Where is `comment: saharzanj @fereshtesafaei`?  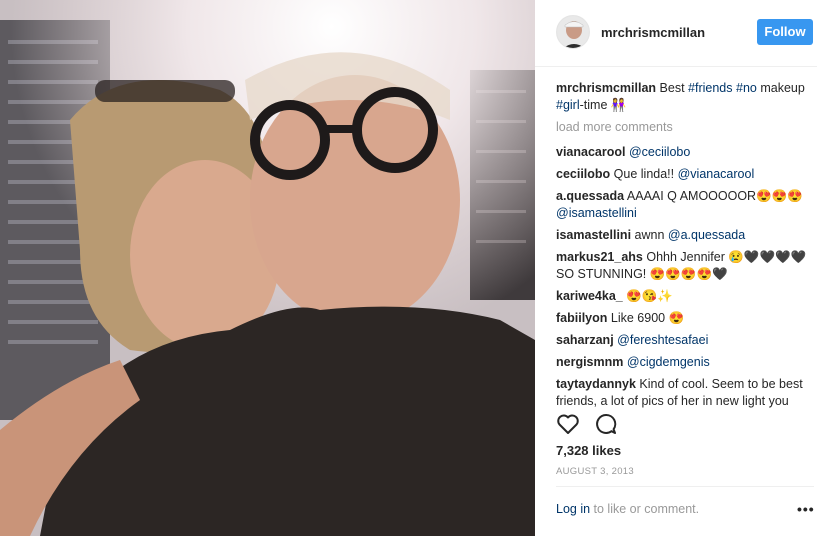
comment: saharzanj @fereshtesafaei is located at coordinates (685, 340).